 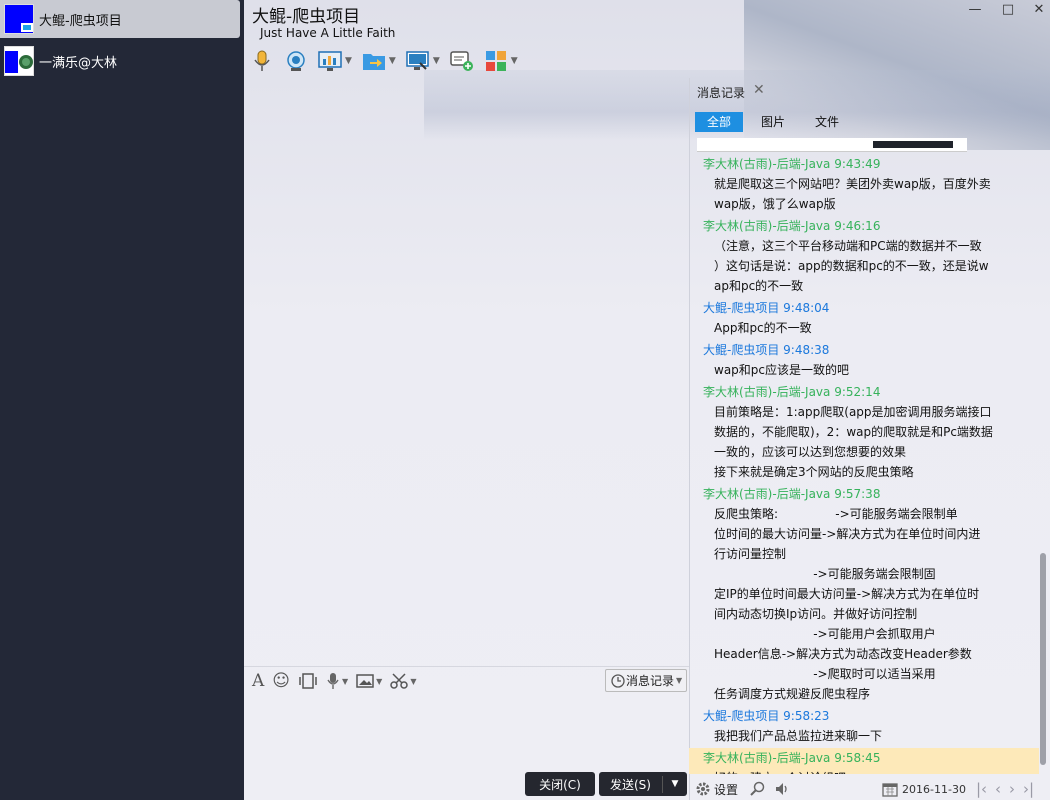 What do you see at coordinates (864, 308) in the screenshot?
I see `message-sender-time: 大鲲-爬虫项目 9:48:04` at bounding box center [864, 308].